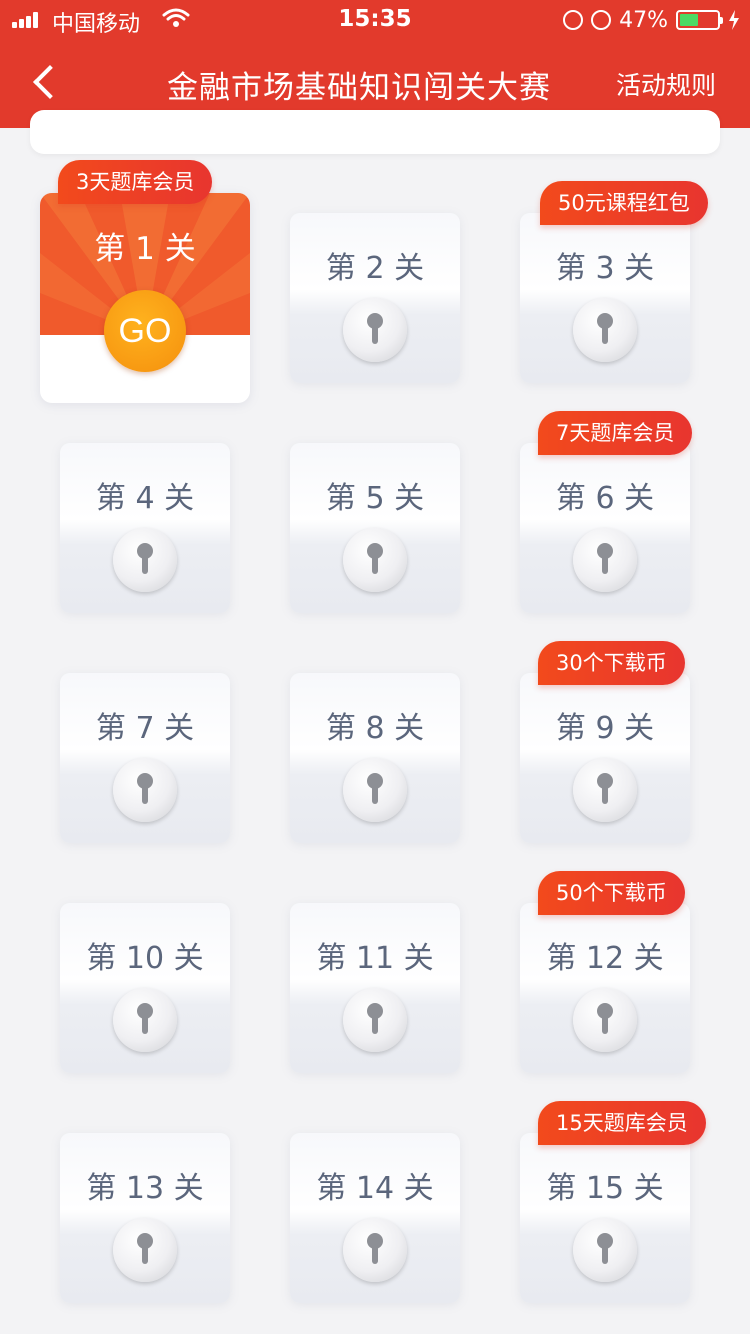  I want to click on level-card-2: 第 2 关, so click(375, 298).